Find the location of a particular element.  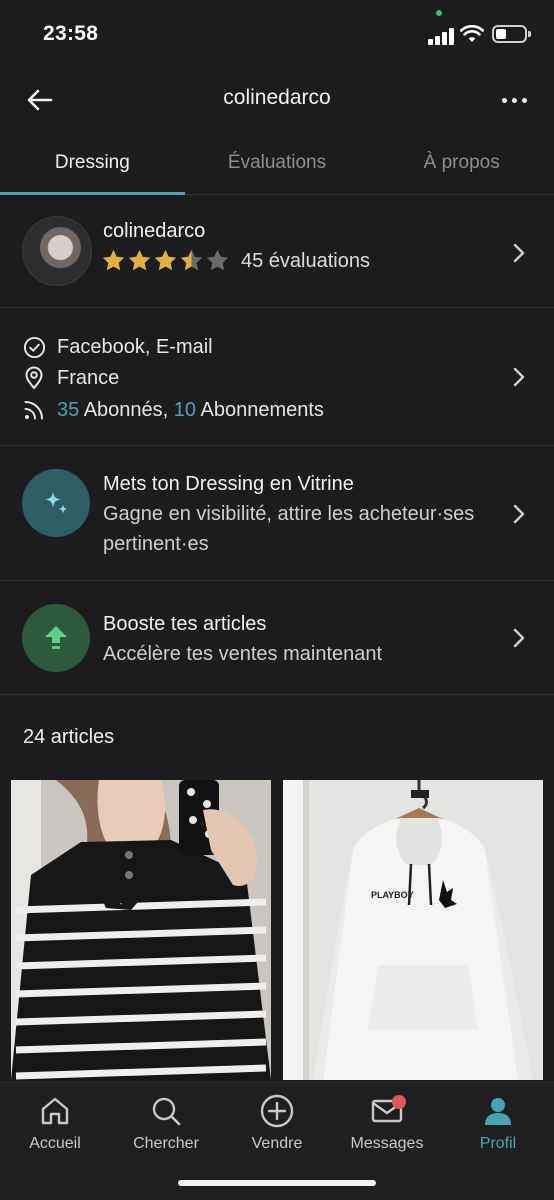

tab-bar-vendre: Vendre is located at coordinates (277, 1123).